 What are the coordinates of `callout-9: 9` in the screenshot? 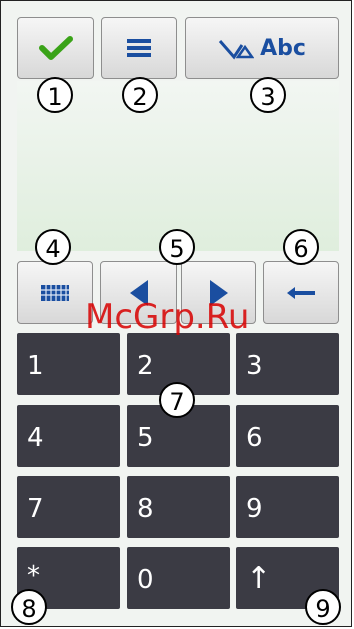 It's located at (323, 607).